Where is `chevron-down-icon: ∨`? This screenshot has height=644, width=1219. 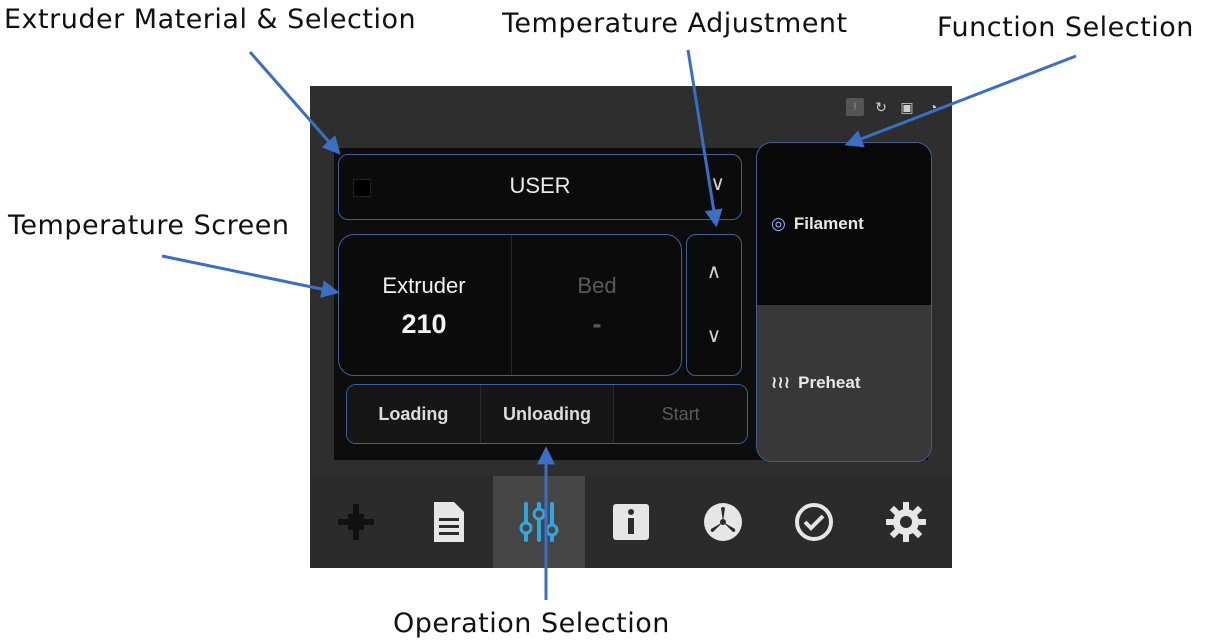 chevron-down-icon: ∨ is located at coordinates (717, 184).